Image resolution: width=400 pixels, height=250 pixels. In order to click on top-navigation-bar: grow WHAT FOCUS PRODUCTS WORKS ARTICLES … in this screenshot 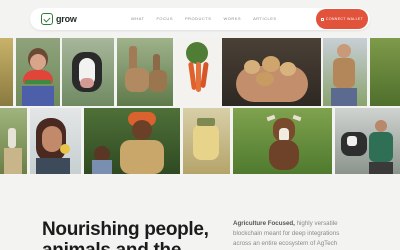, I will do `click(200, 19)`.